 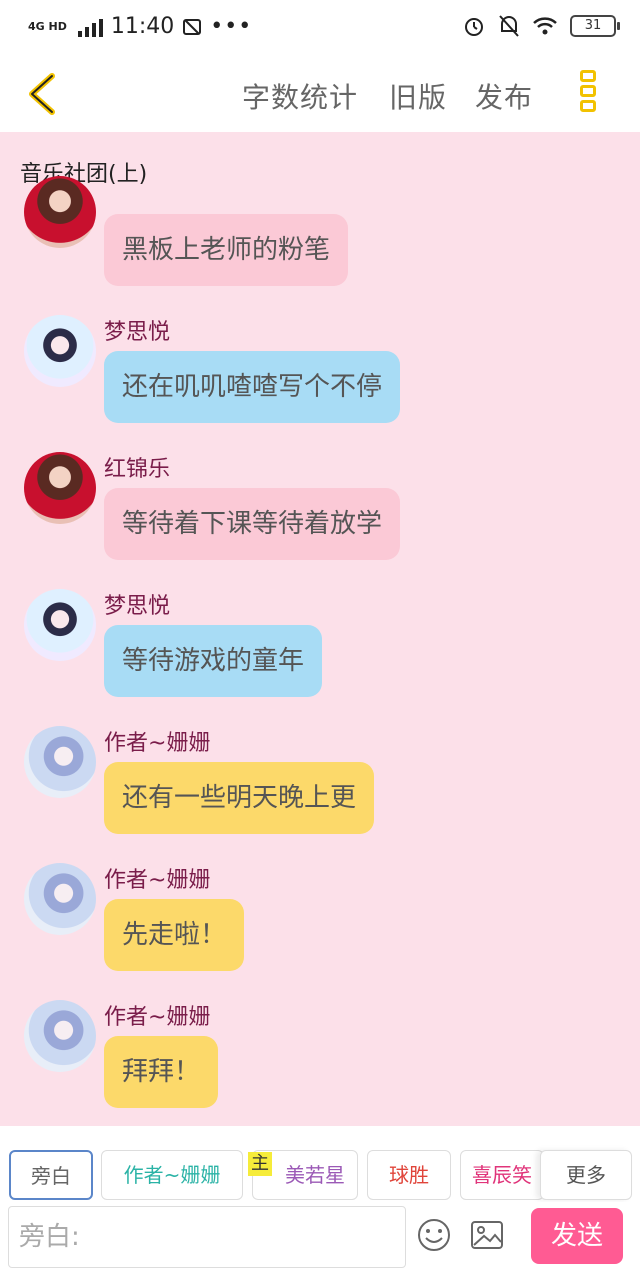 I want to click on message-bubble: 等待游戏的童年, so click(x=213, y=661).